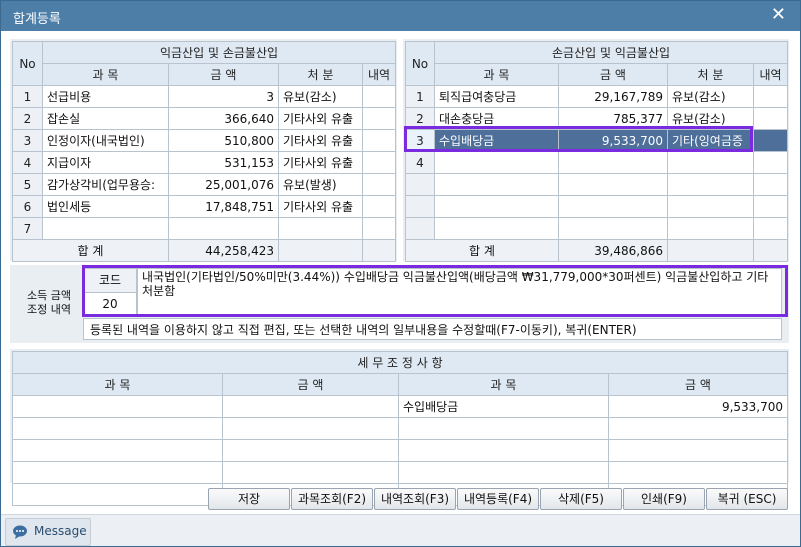 Image resolution: width=801 pixels, height=547 pixels. Describe the element at coordinates (105, 184) in the screenshot. I see `row-subject: 감가상각비(업무용승:` at that location.